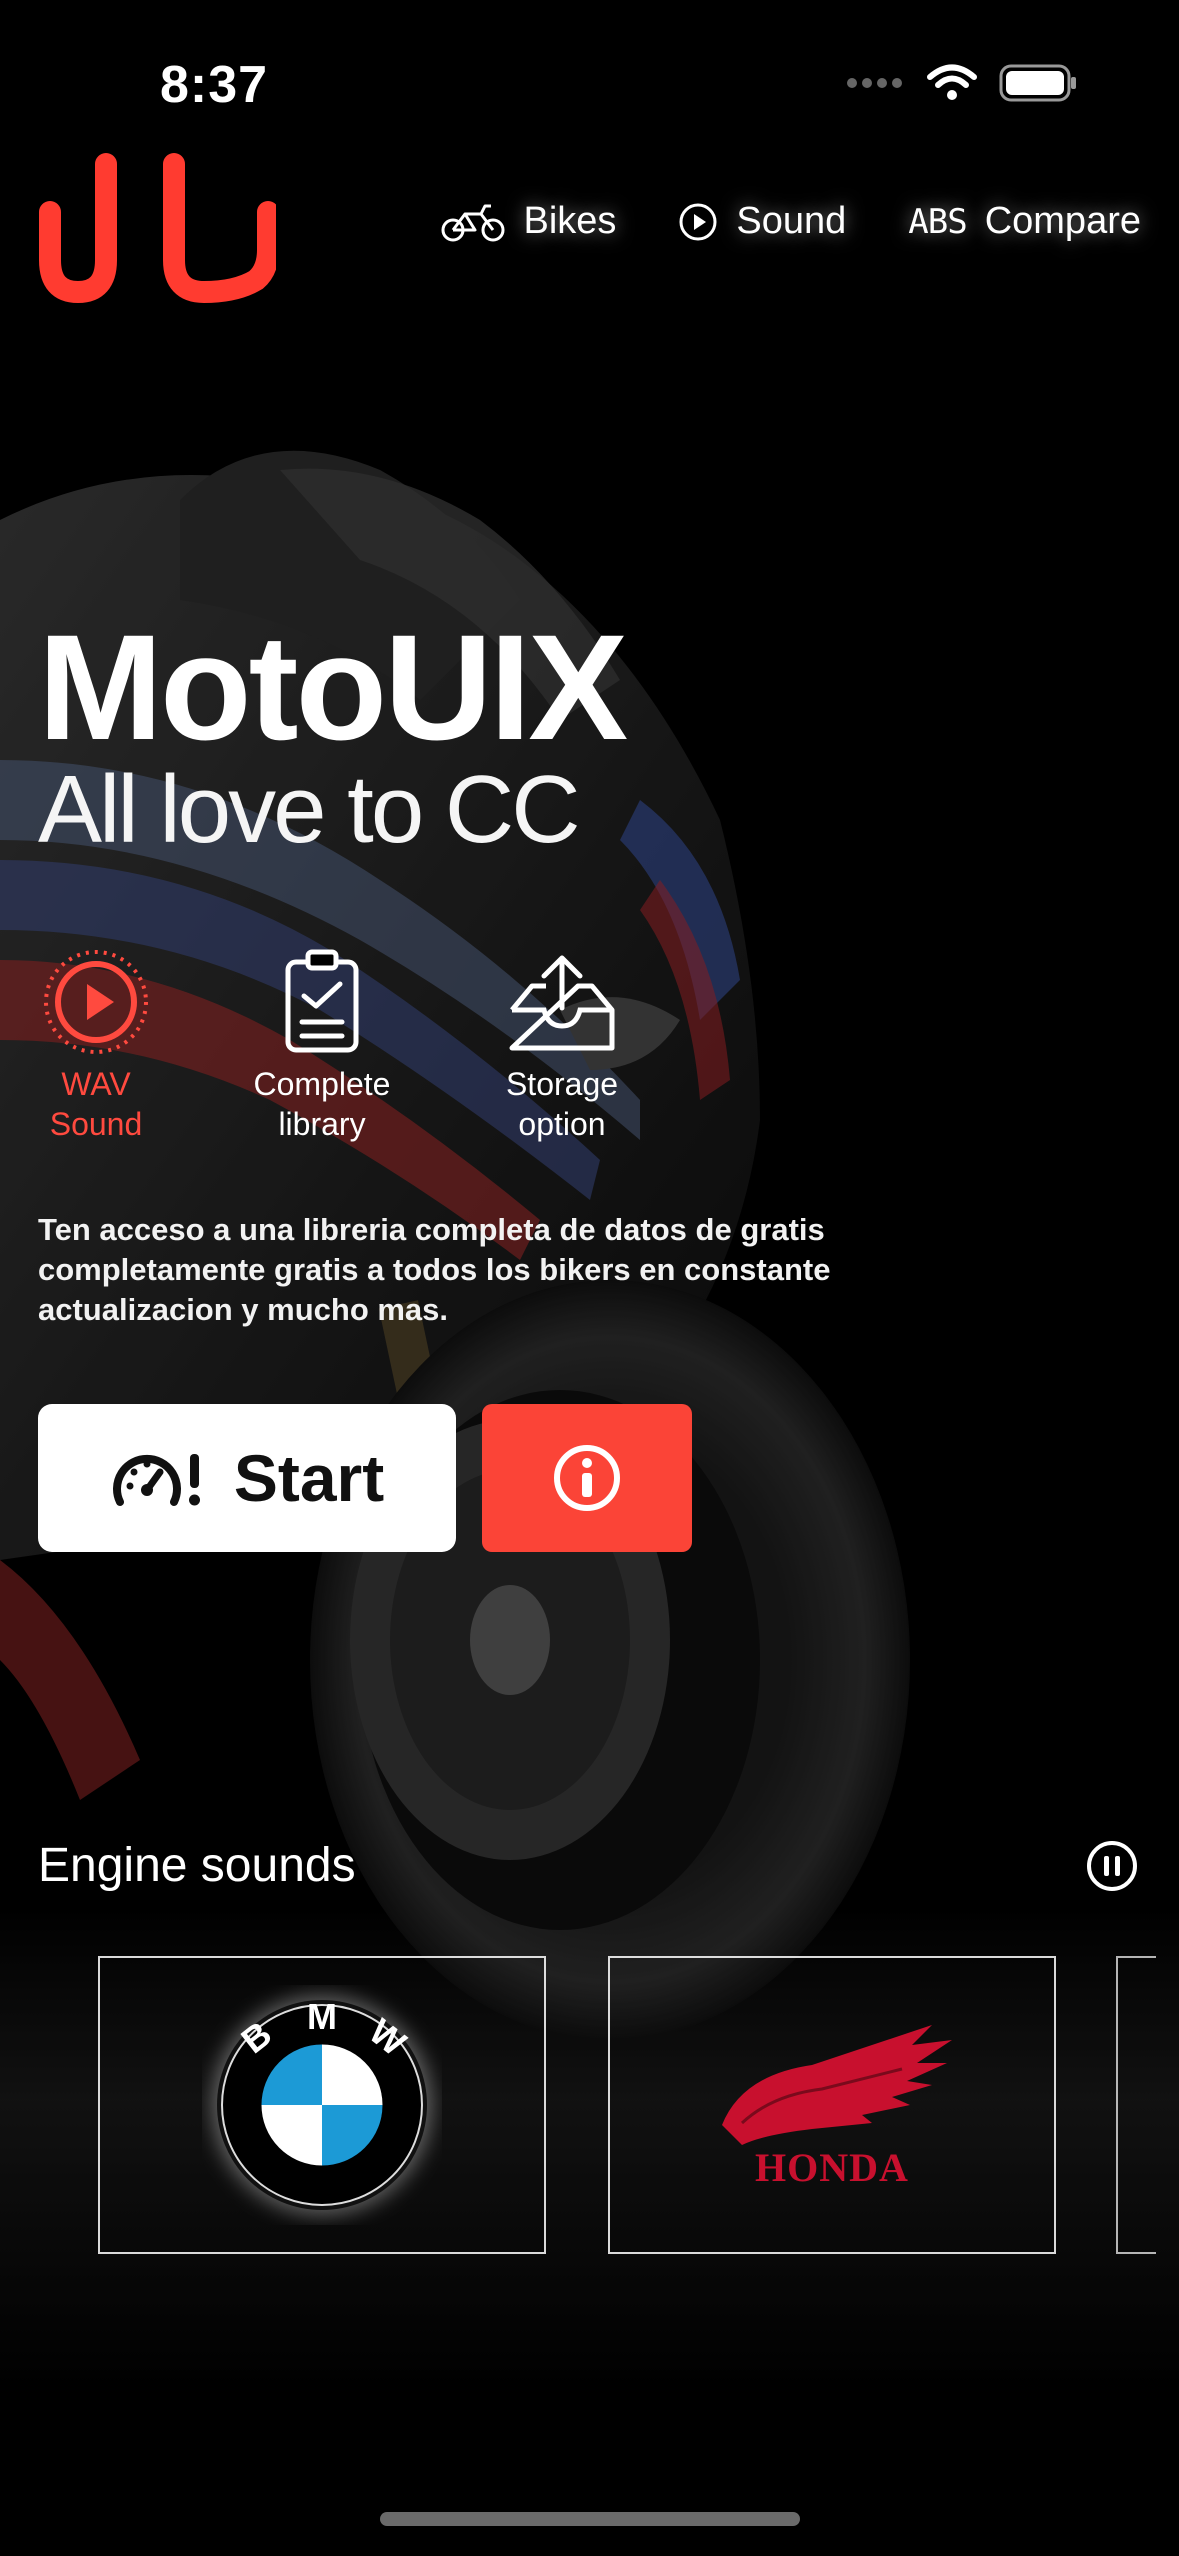 This screenshot has height=2556, width=1179. I want to click on nav-bikes-label: Bikes, so click(570, 221).